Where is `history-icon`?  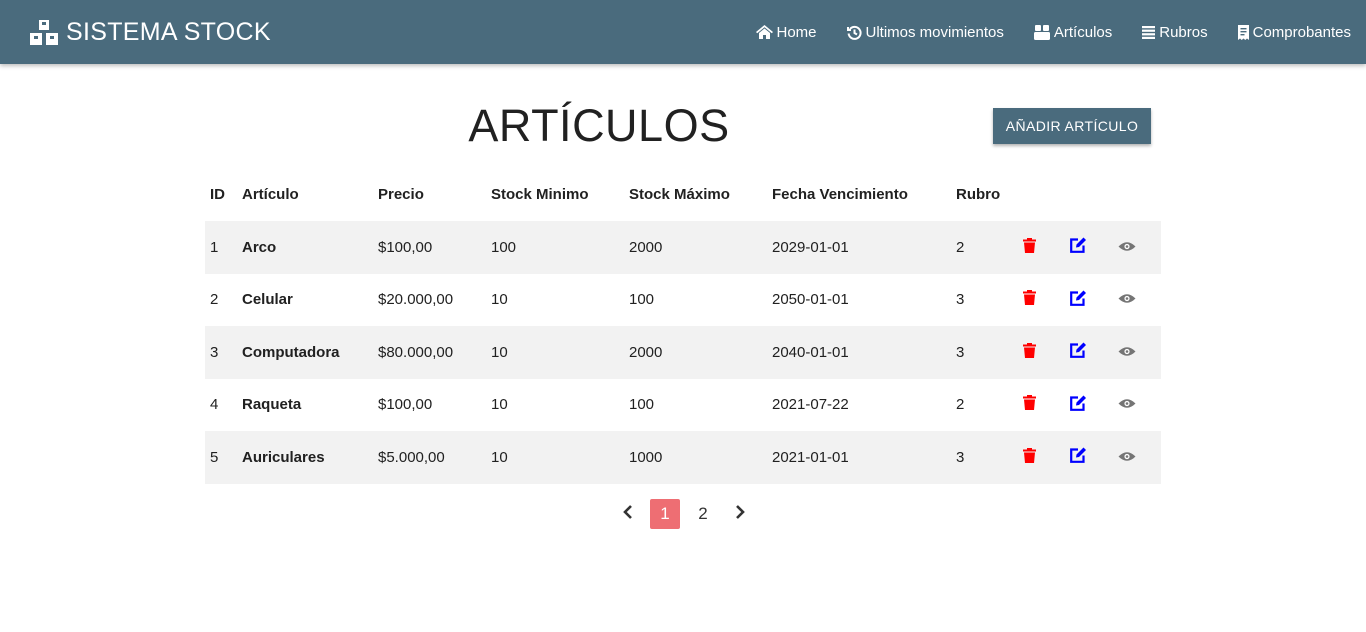 history-icon is located at coordinates (854, 32).